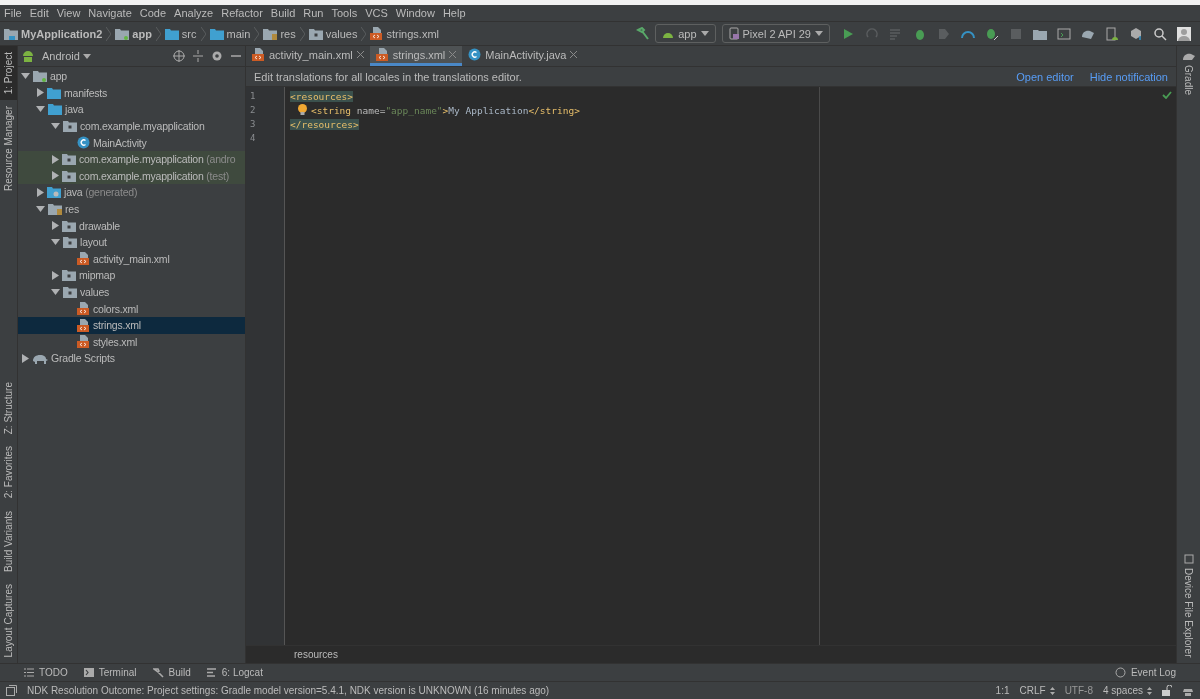  Describe the element at coordinates (1078, 690) in the screenshot. I see `encoding-selector: UTF-8` at that location.